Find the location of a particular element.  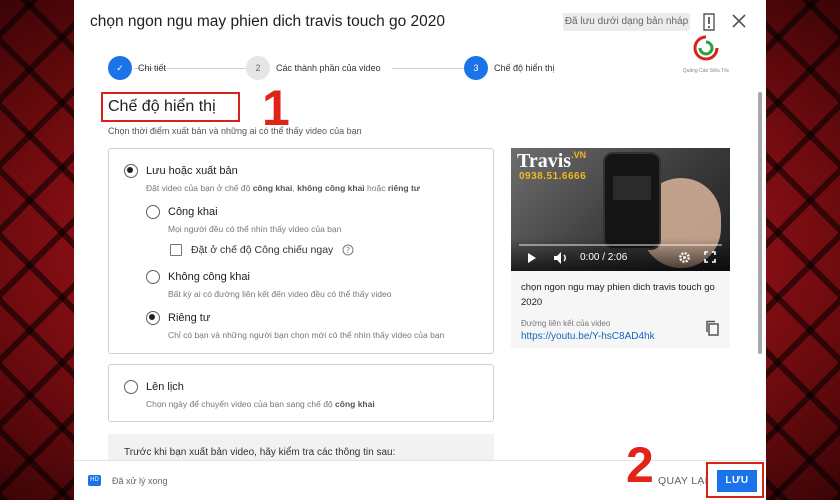

back-button: QUAY LẠI is located at coordinates (683, 481).